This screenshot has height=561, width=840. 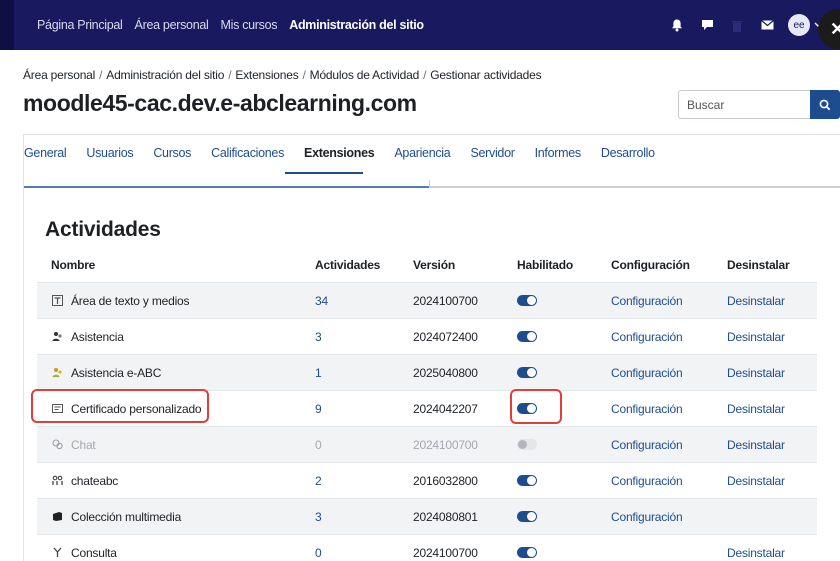 What do you see at coordinates (59, 75) in the screenshot?
I see `breadcrumb-dashboard: Área personal` at bounding box center [59, 75].